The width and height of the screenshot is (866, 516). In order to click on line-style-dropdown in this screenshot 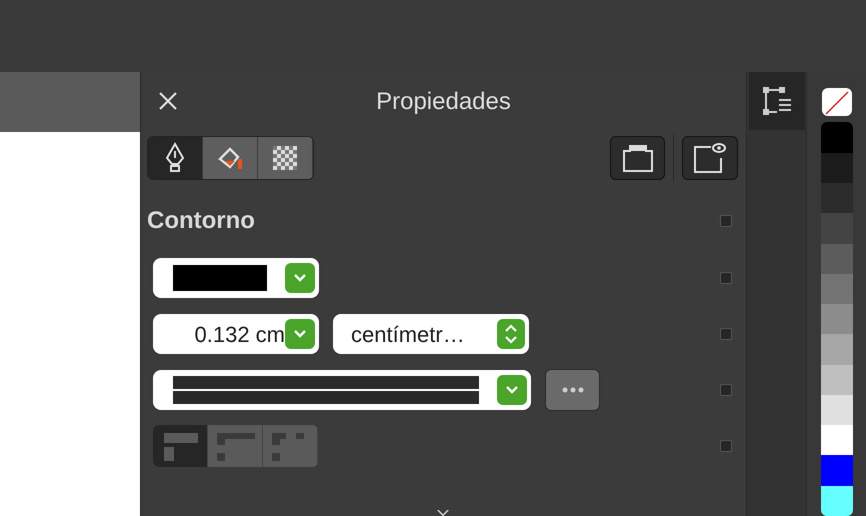, I will do `click(342, 390)`.